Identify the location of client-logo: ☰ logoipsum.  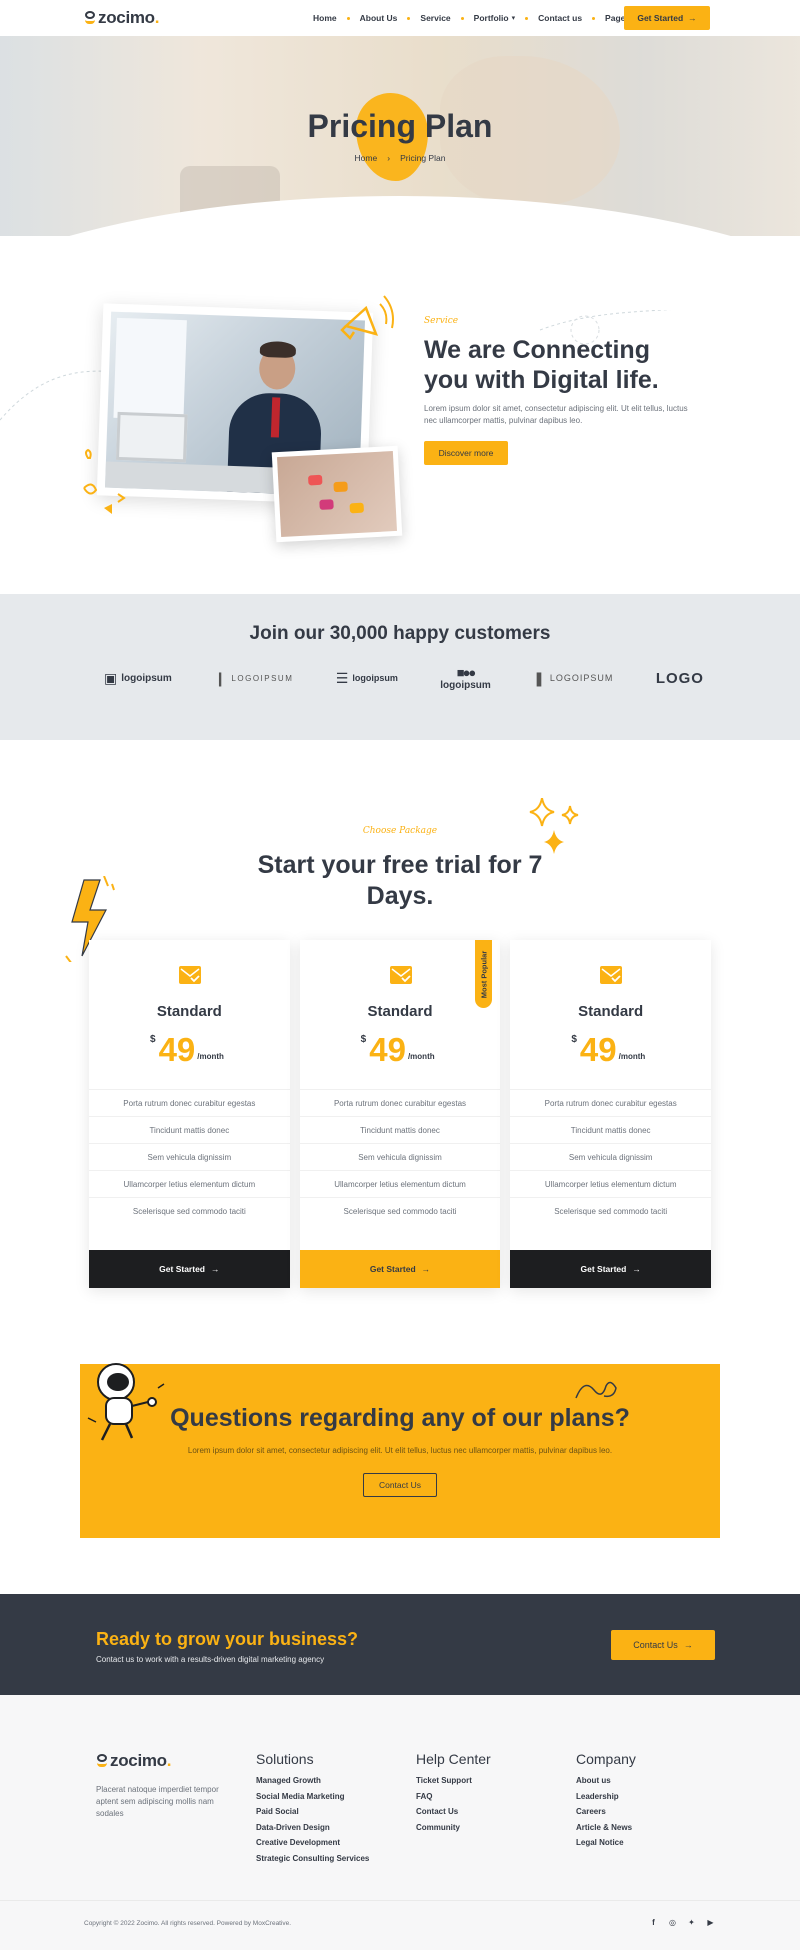
(366, 677).